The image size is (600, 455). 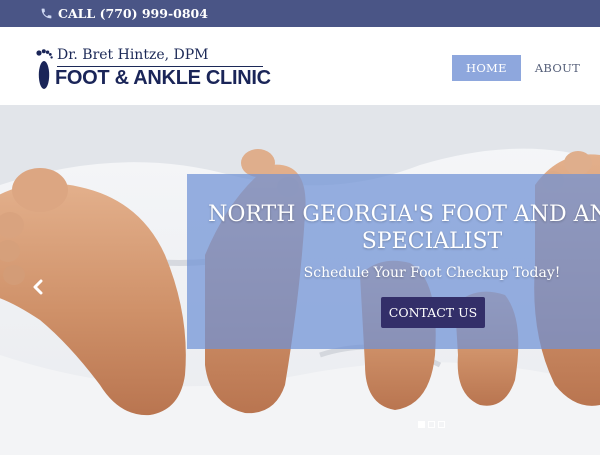 What do you see at coordinates (432, 273) in the screenshot?
I see `hero-subtitle: Schedule Your Foot Checkup Today!` at bounding box center [432, 273].